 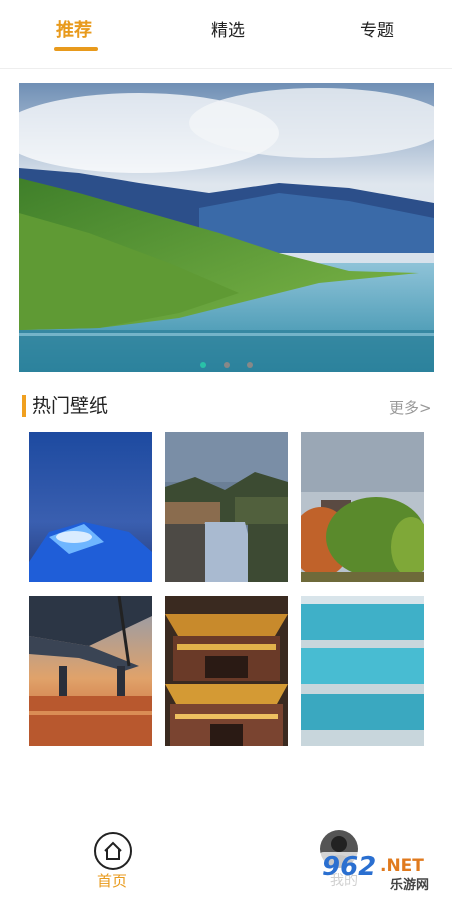 I want to click on wallpaper-thumb-blue-tent, so click(x=90, y=507).